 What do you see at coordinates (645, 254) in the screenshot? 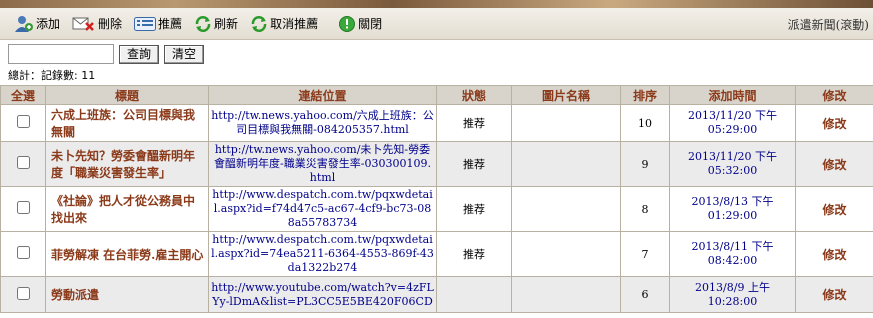
I see `order-cell: 7` at bounding box center [645, 254].